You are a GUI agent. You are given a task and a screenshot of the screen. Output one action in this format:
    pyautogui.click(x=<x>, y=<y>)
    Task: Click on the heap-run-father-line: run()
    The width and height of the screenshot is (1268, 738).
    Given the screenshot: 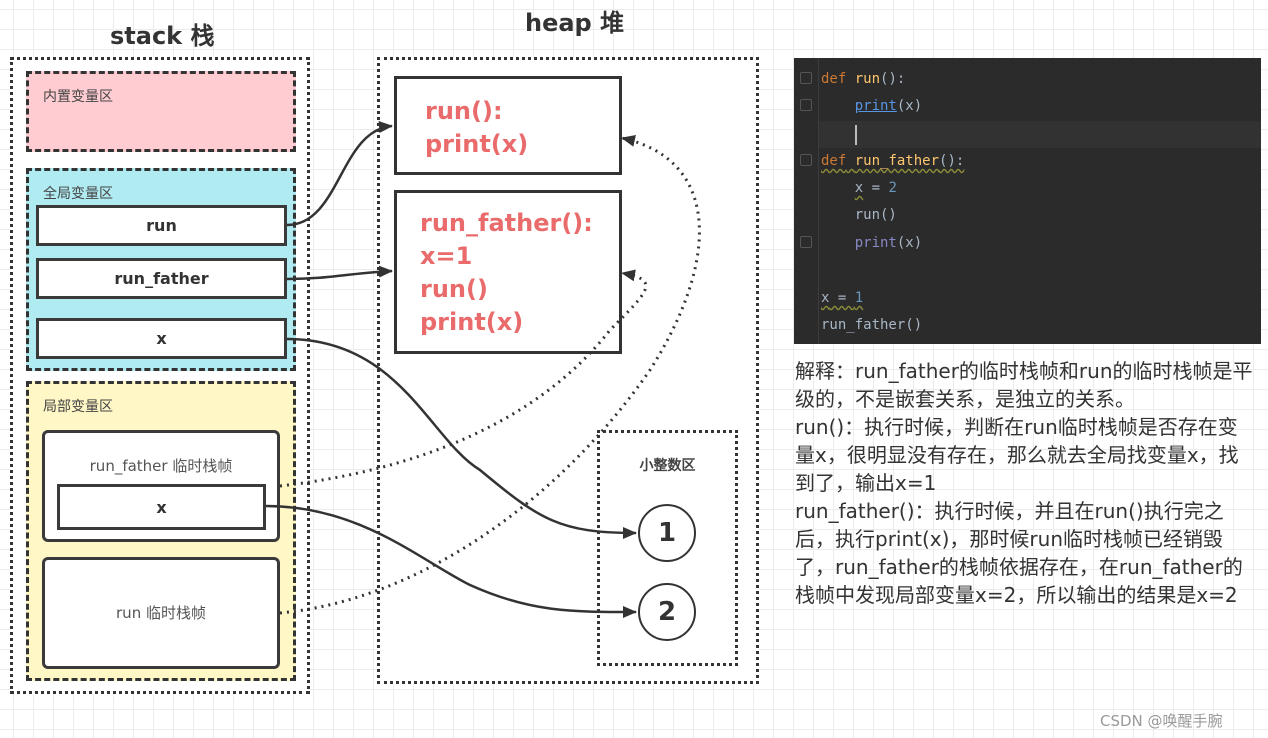 What is the action you would take?
    pyautogui.click(x=454, y=289)
    